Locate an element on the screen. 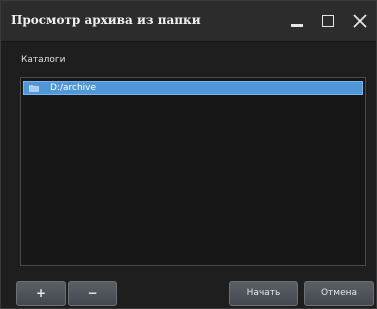 The height and width of the screenshot is (309, 377). maximize-button is located at coordinates (328, 21).